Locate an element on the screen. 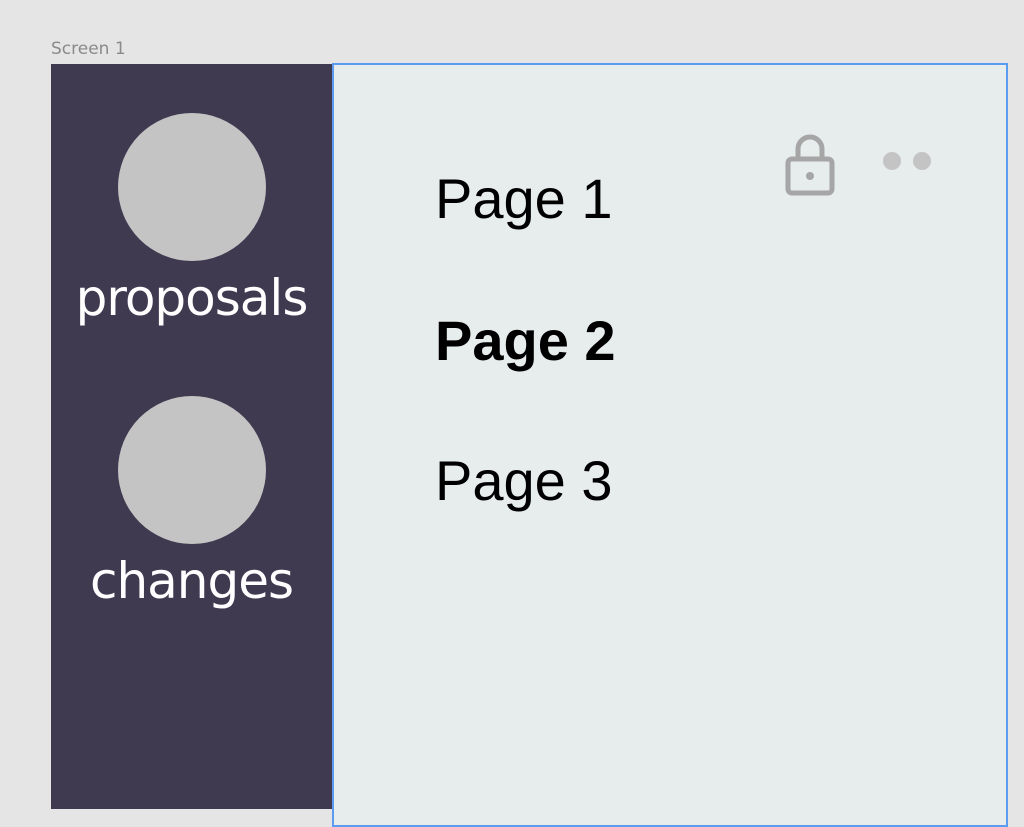 The width and height of the screenshot is (1024, 827). lock-icon is located at coordinates (810, 163).